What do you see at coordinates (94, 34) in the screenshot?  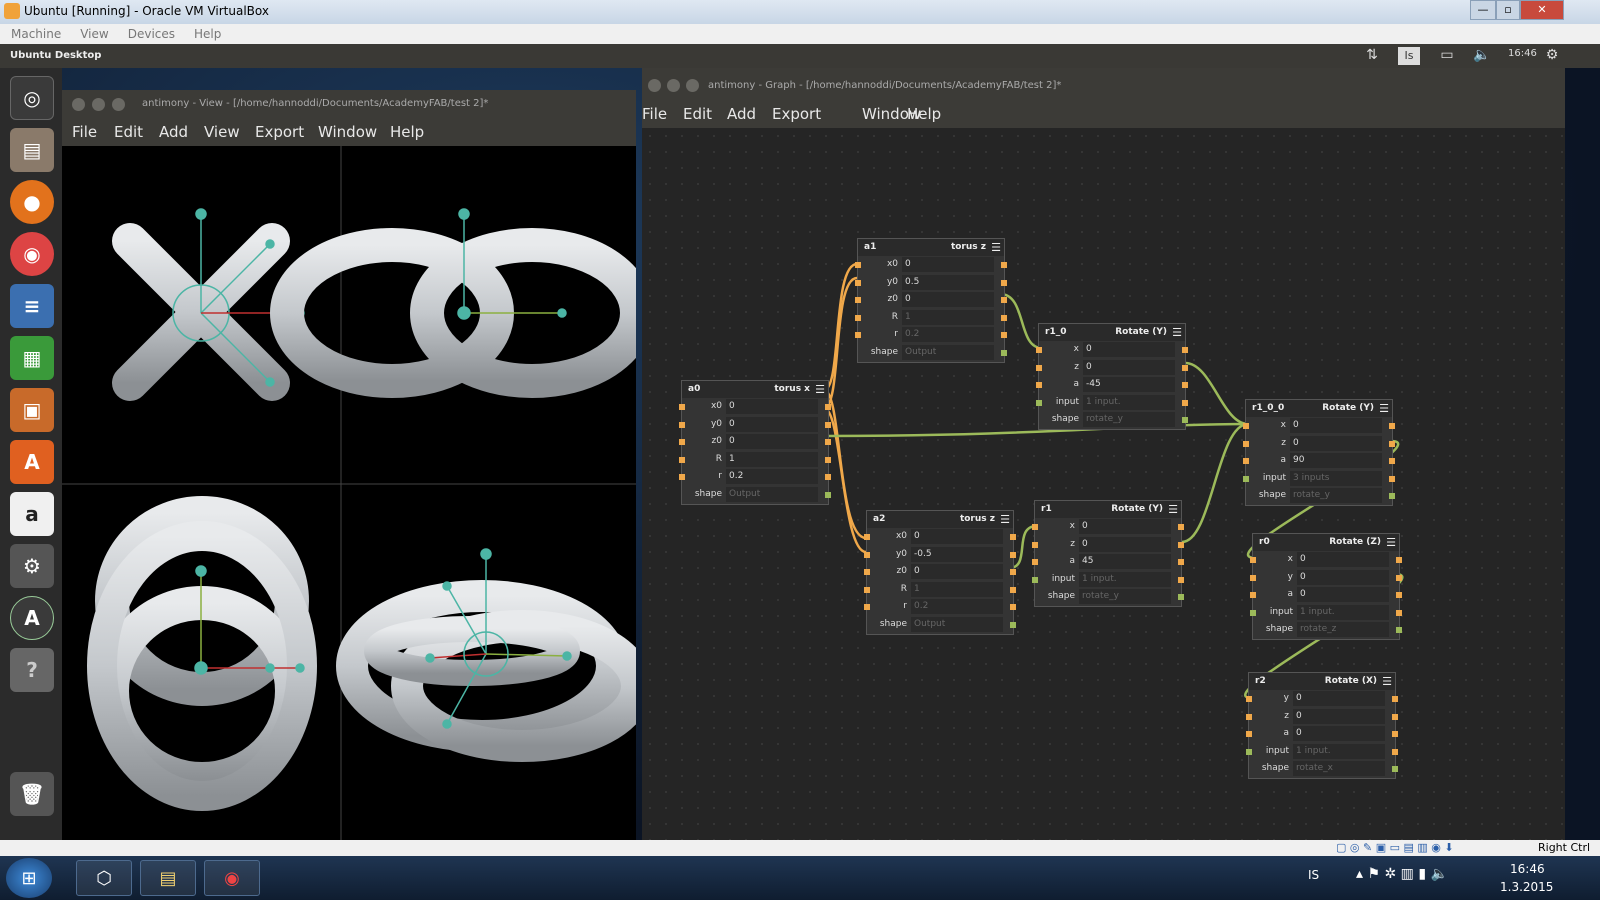 I see `menu-view: View` at bounding box center [94, 34].